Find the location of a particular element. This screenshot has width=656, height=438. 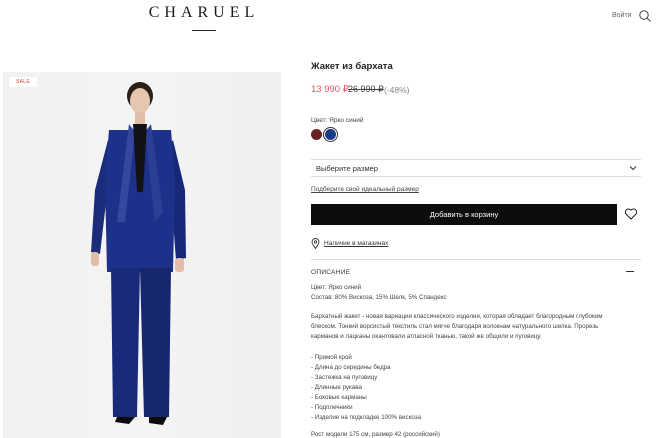

color-swatch-blue is located at coordinates (330, 134).